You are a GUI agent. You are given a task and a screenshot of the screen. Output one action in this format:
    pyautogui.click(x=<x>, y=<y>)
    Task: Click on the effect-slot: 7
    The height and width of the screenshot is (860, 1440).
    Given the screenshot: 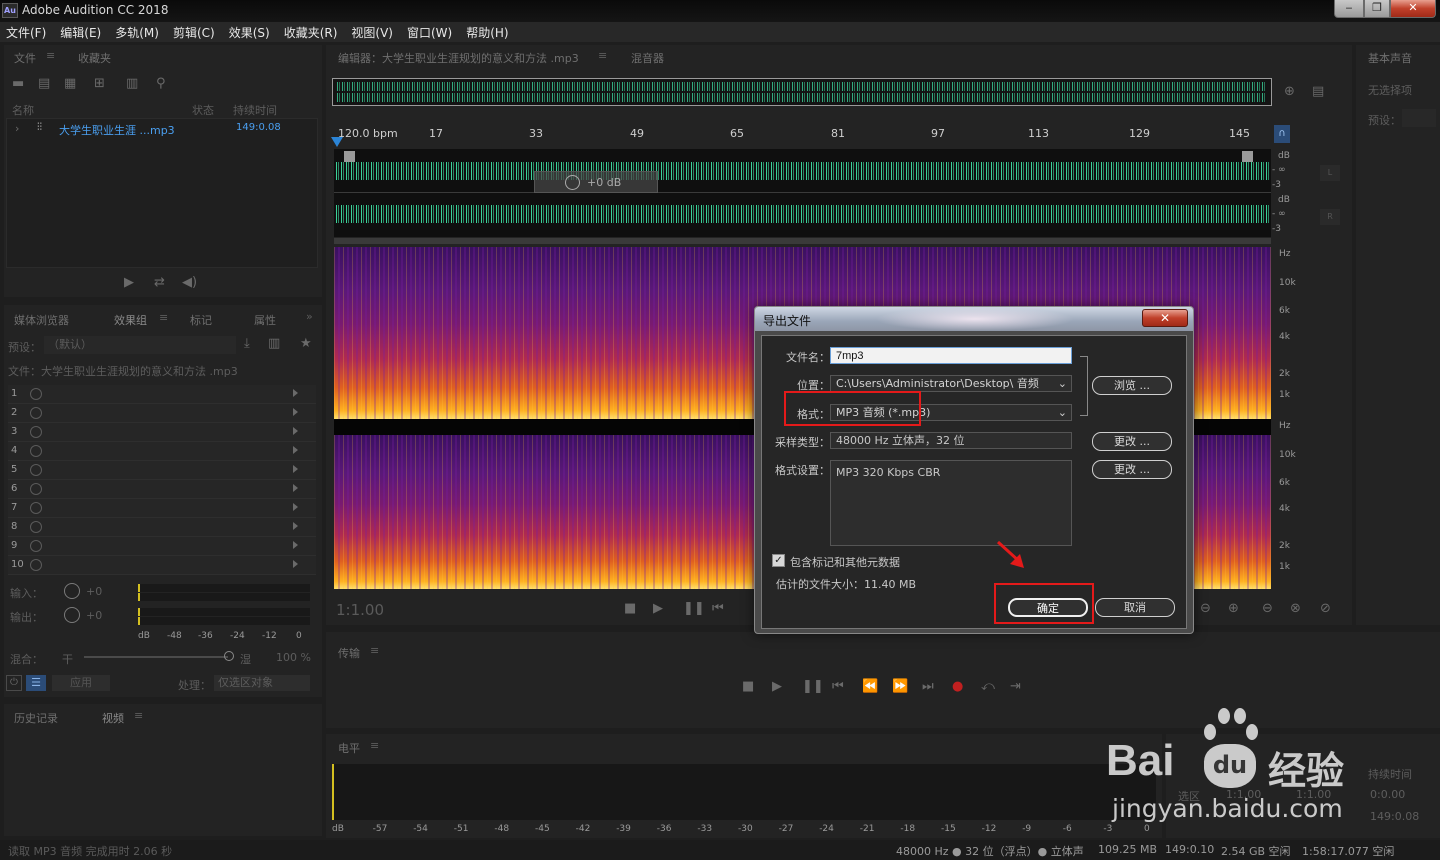 What is the action you would take?
    pyautogui.click(x=162, y=508)
    